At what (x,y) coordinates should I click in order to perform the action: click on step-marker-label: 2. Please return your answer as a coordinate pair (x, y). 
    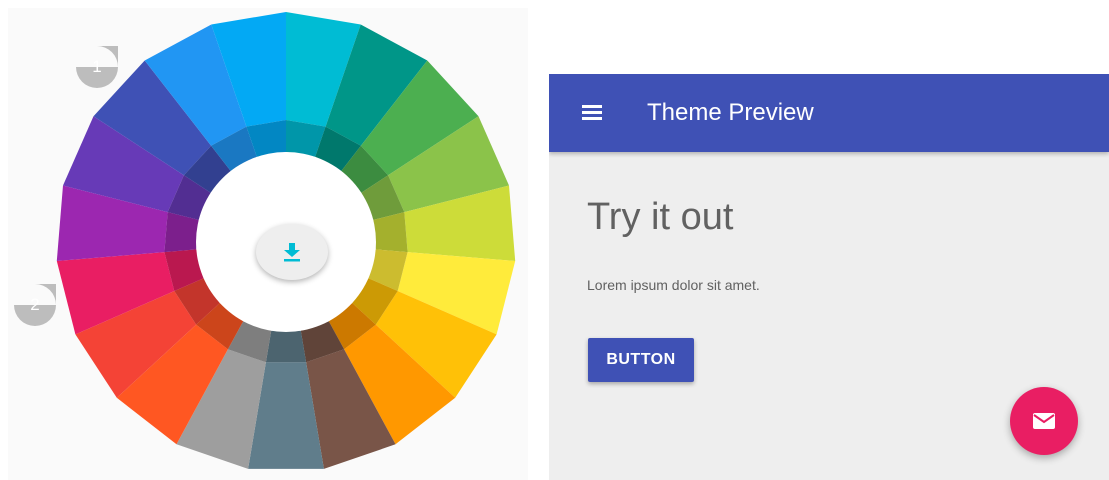
    Looking at the image, I should click on (35, 304).